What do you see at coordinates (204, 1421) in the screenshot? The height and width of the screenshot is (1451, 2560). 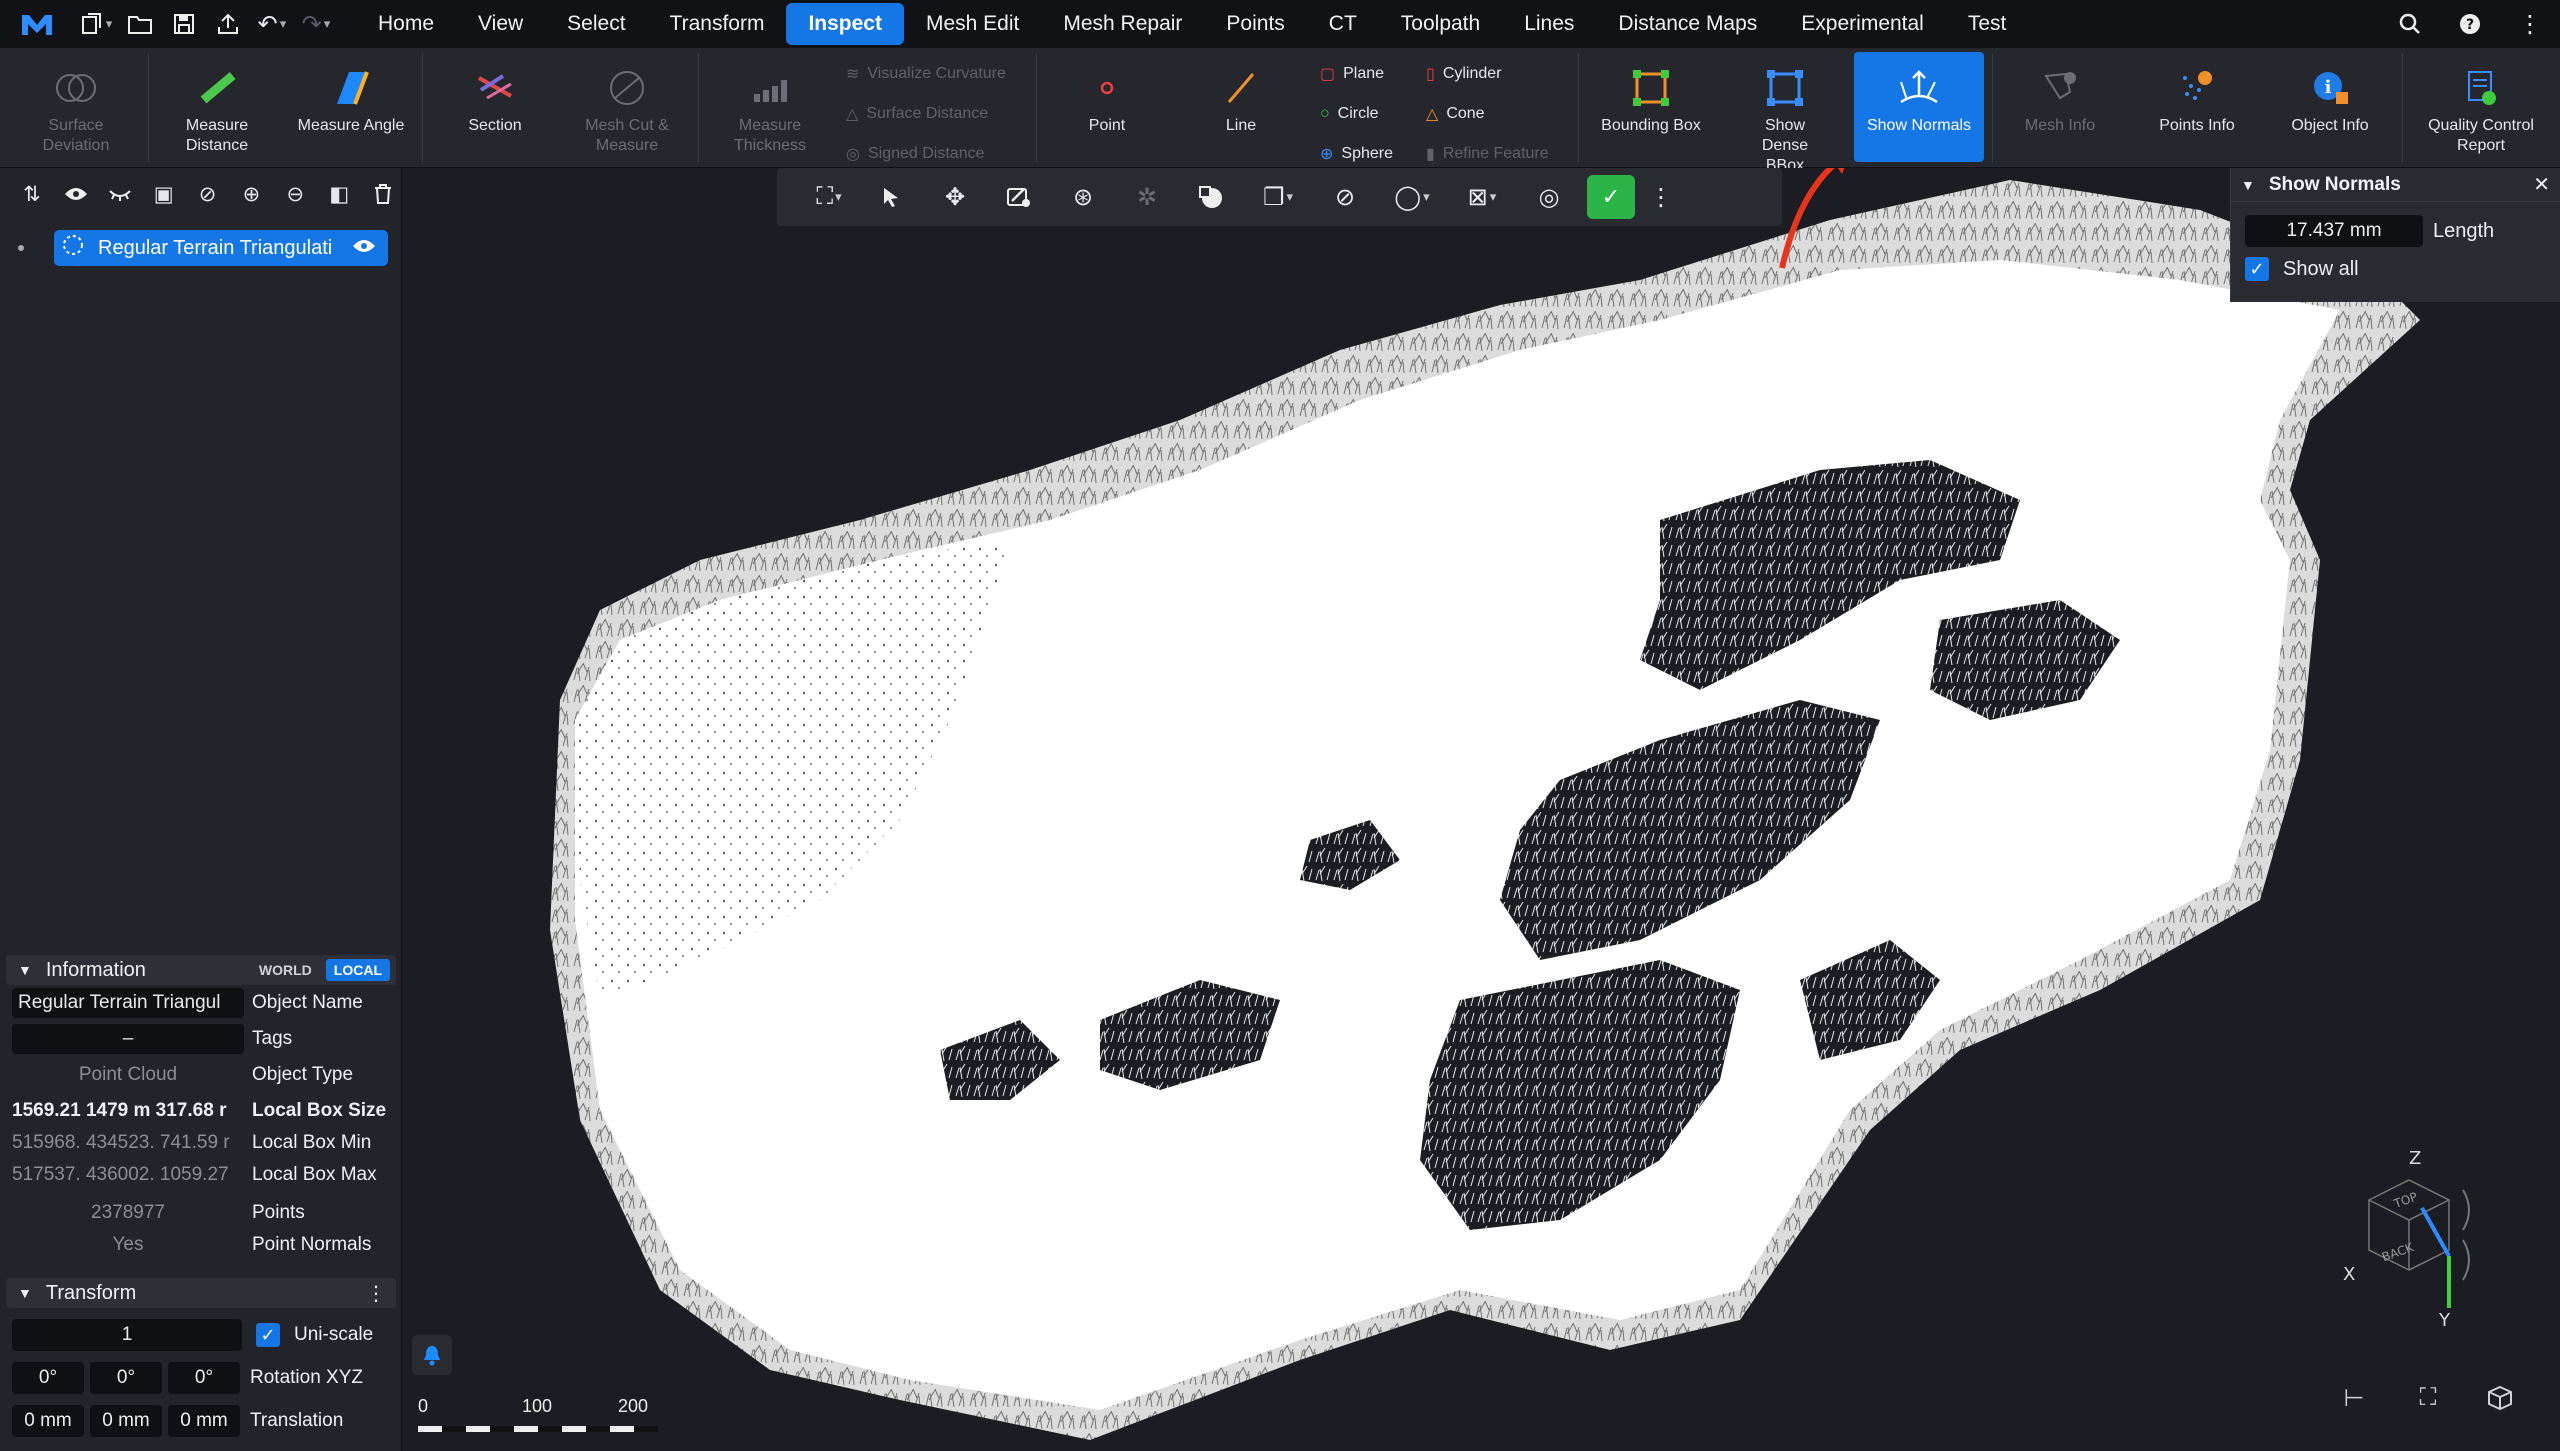 I see `translation-z-input: 0 mm` at bounding box center [204, 1421].